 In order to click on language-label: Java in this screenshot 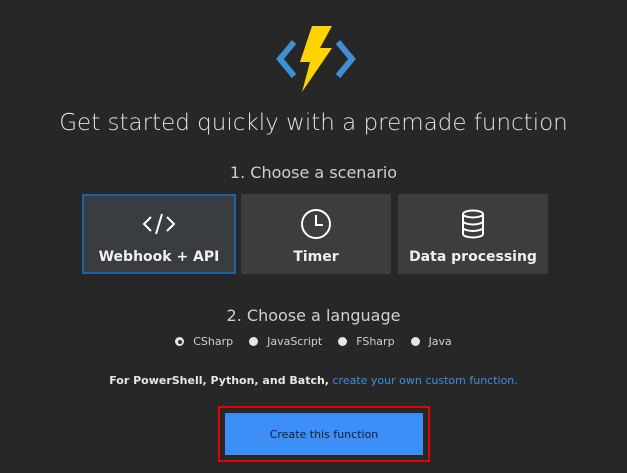, I will do `click(440, 341)`.